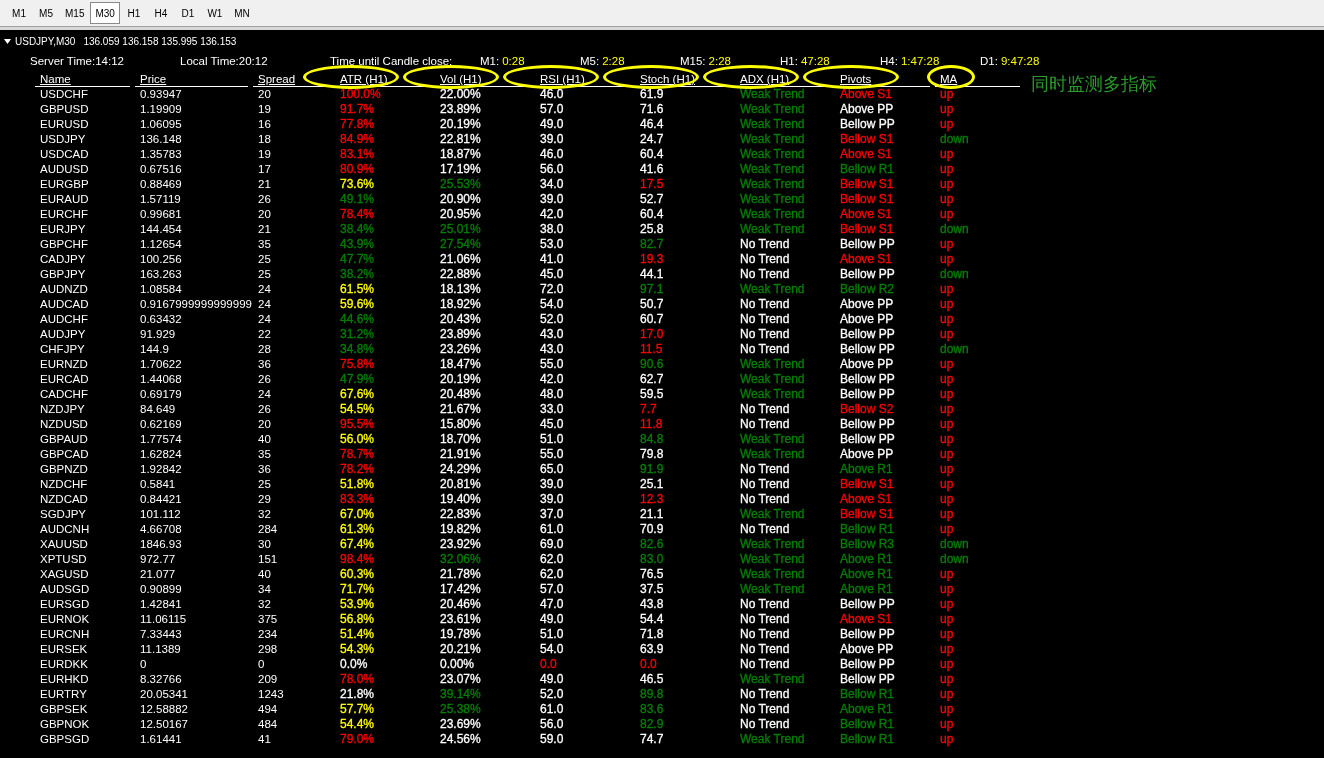 The height and width of the screenshot is (758, 1324). Describe the element at coordinates (161, 364) in the screenshot. I see `price-cell-text: 1.70622` at that location.